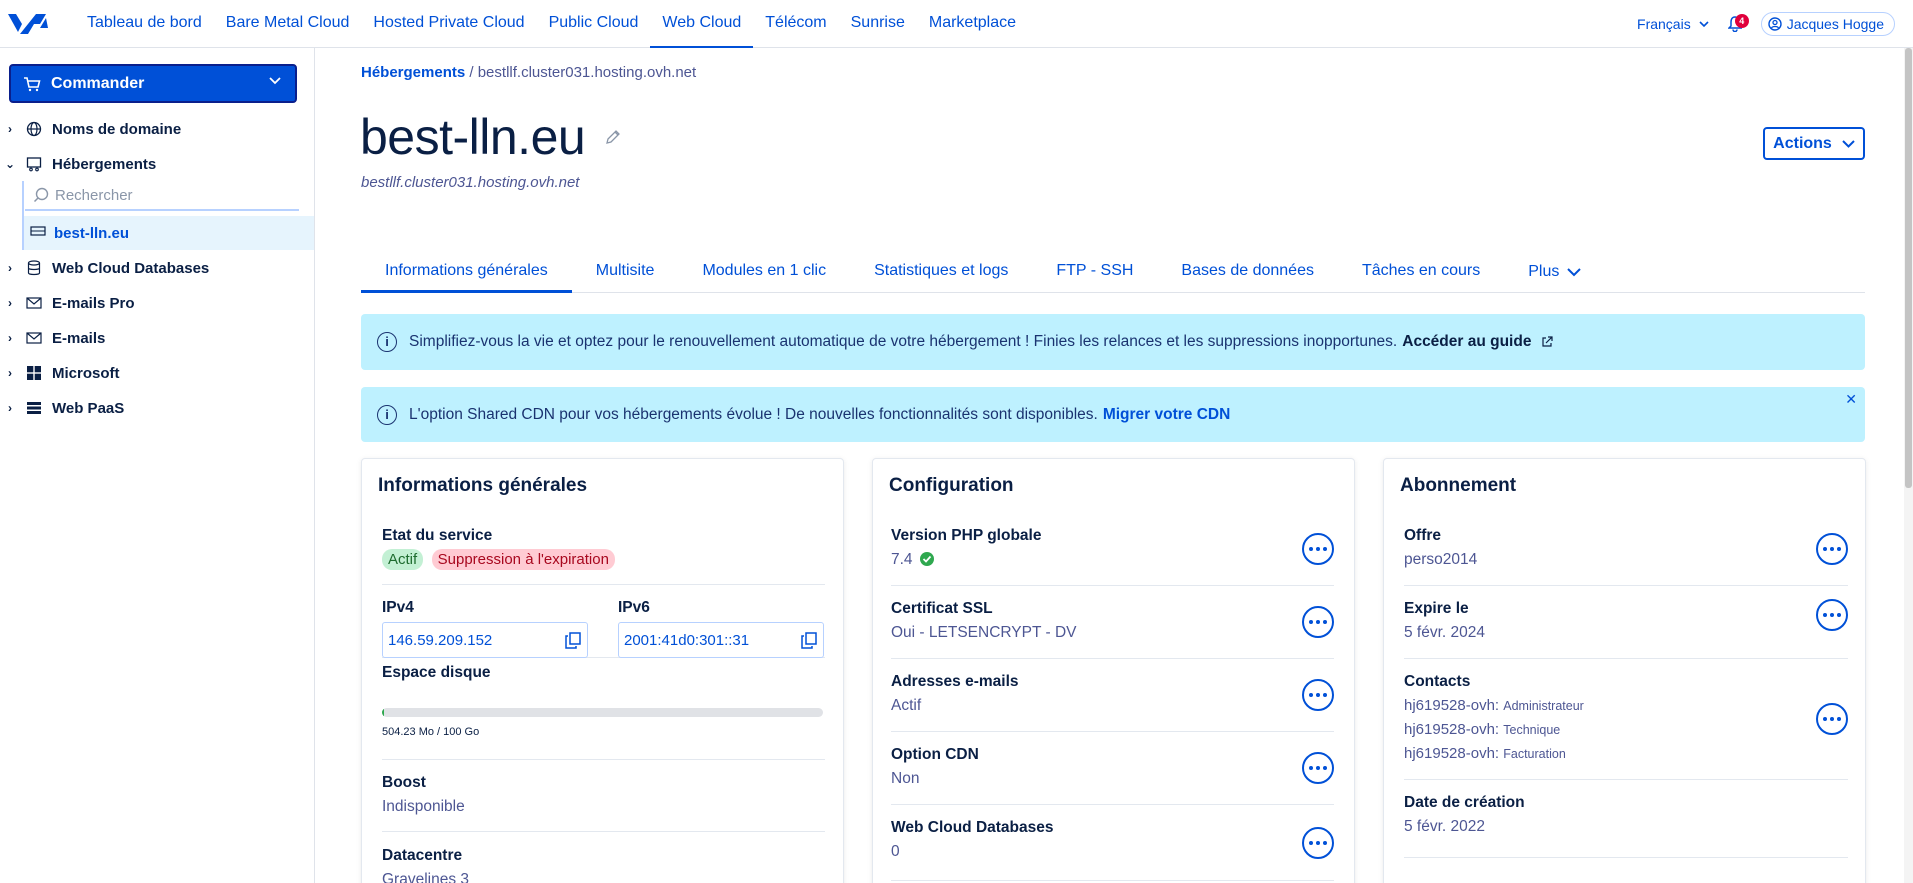  I want to click on tab-modules: Modules en 1 clic, so click(764, 272).